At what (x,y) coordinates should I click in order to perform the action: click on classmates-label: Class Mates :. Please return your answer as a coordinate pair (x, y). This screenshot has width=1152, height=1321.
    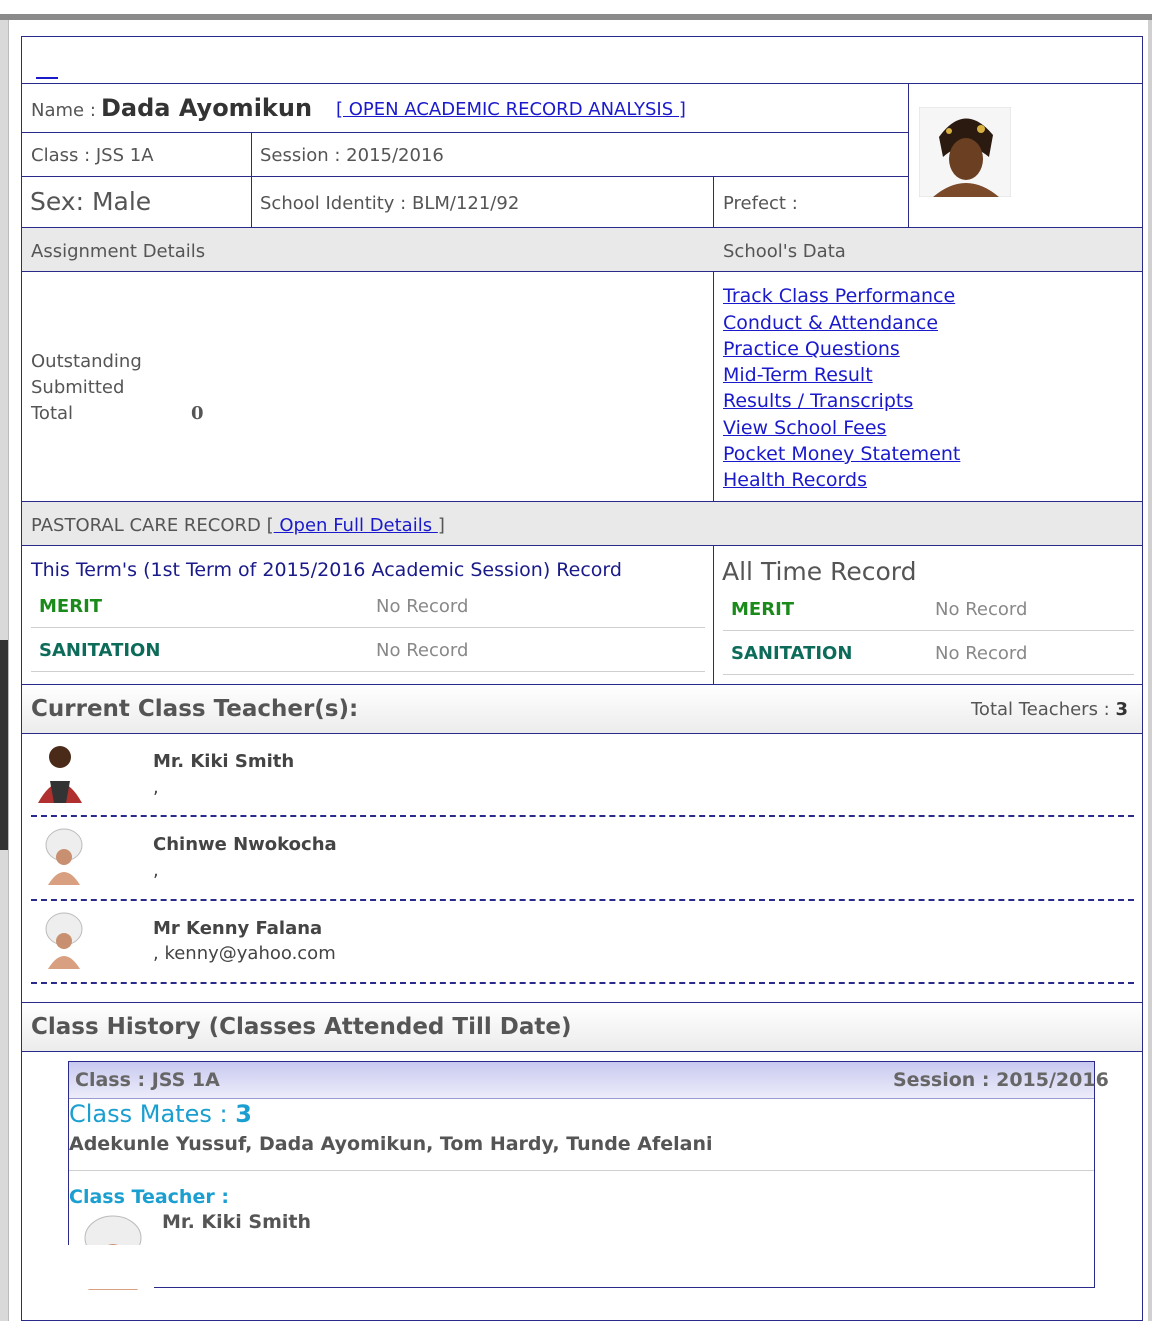
    Looking at the image, I should click on (148, 1114).